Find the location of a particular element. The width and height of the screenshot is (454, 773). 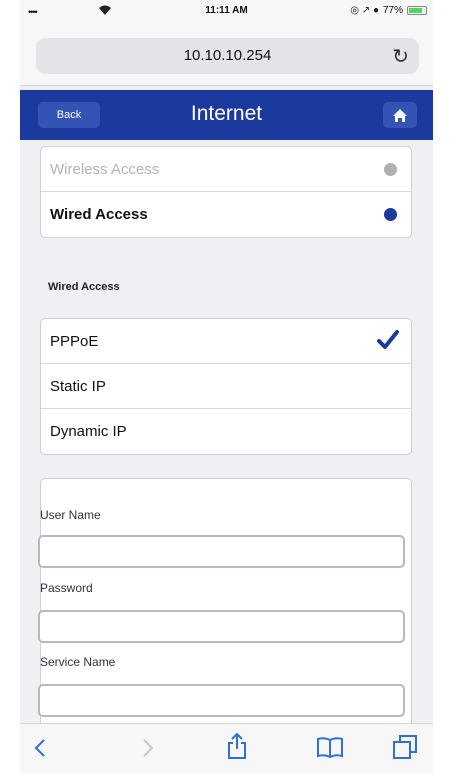

status-right: ◎ ↗ ● 77% is located at coordinates (388, 10).